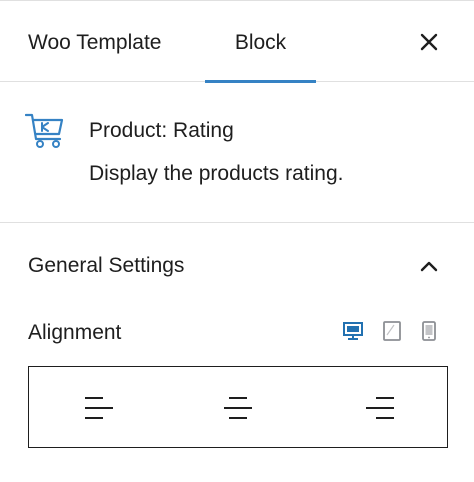 The width and height of the screenshot is (474, 482). I want to click on chevron-up-icon, so click(429, 266).